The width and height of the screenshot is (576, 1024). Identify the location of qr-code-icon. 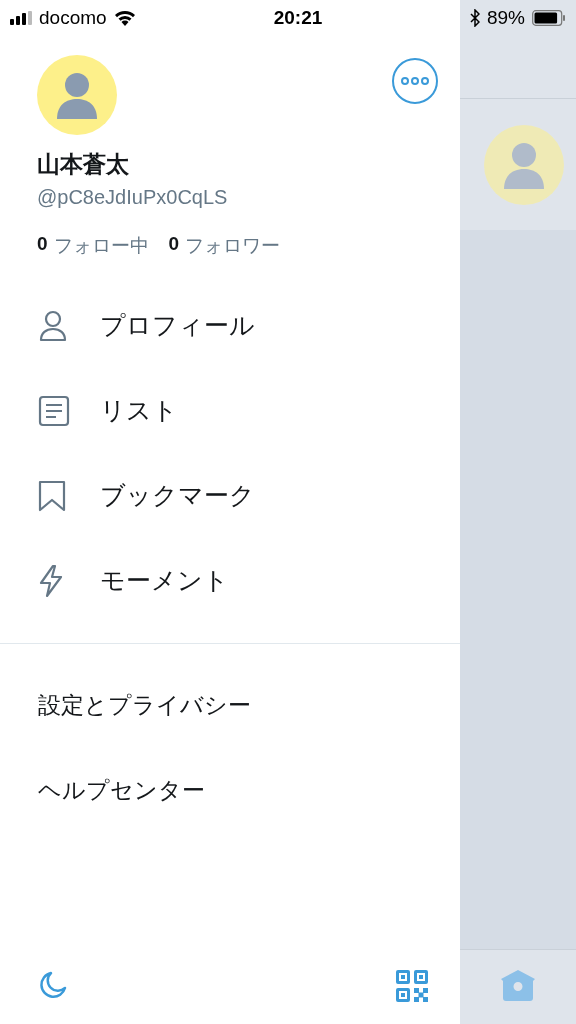
(412, 986).